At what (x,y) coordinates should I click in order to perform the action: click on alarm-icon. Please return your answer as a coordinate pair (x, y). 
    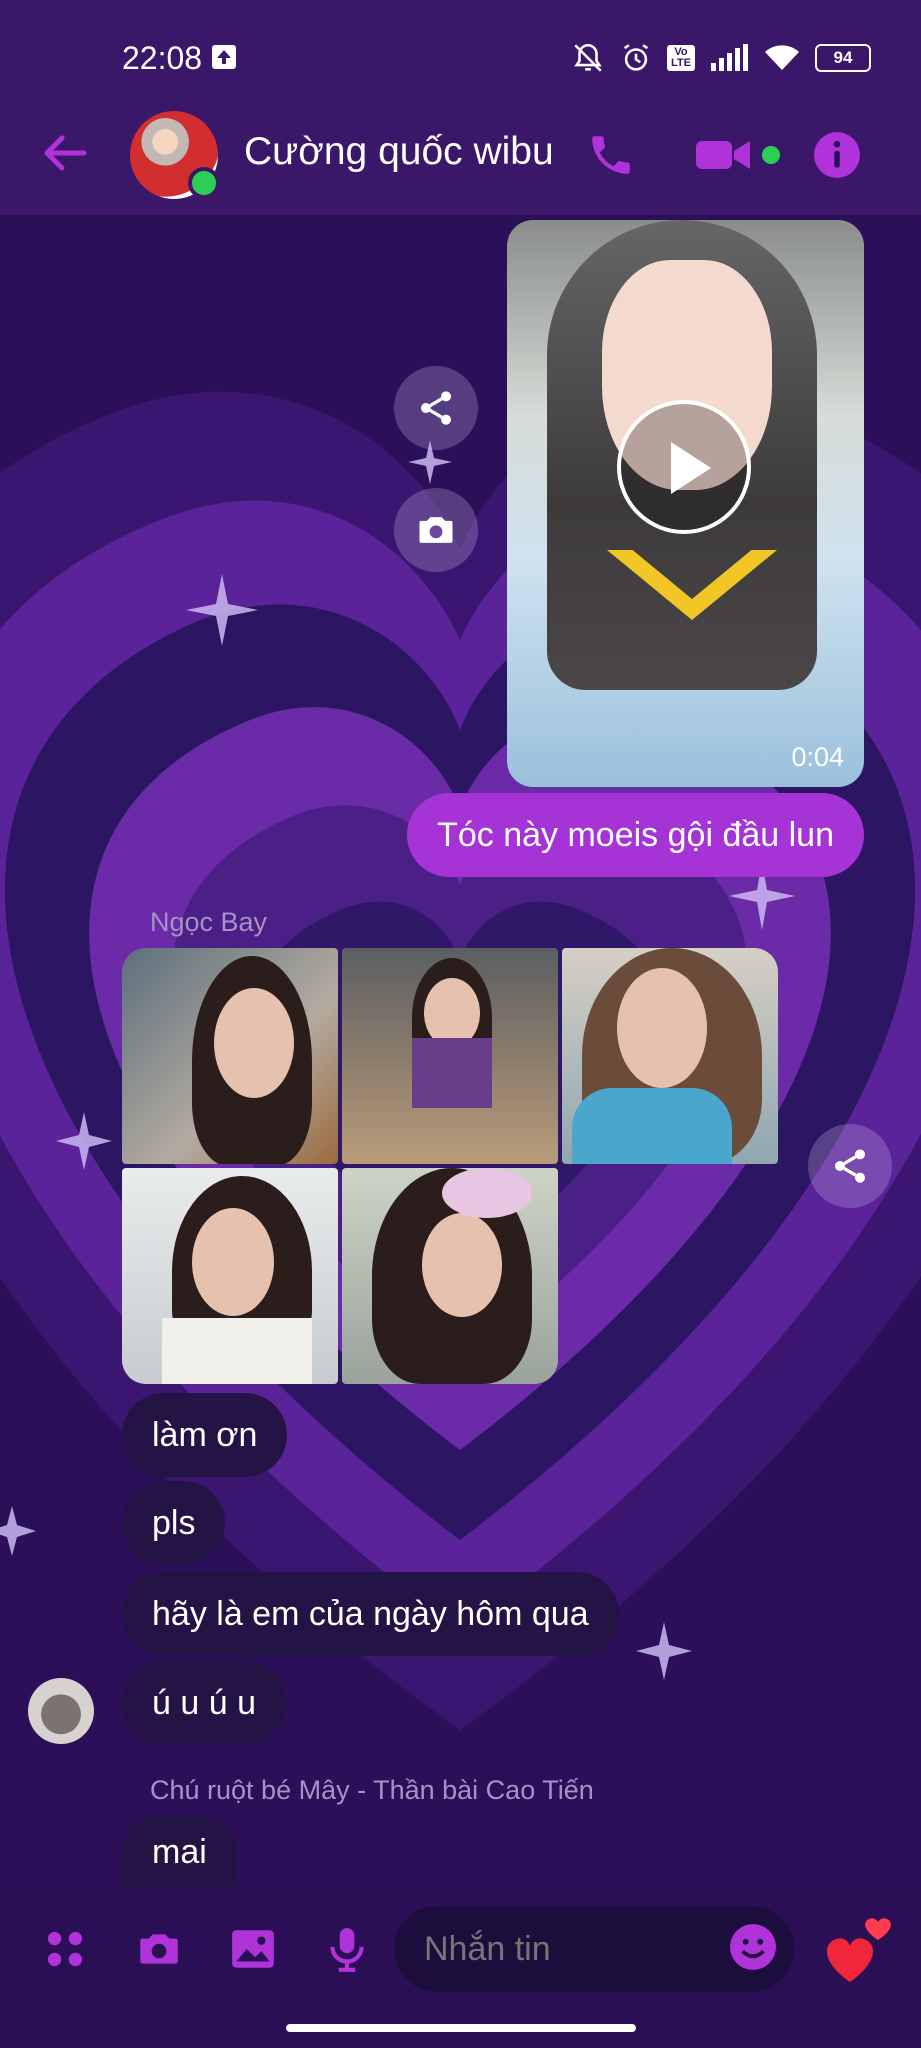
    Looking at the image, I should click on (636, 57).